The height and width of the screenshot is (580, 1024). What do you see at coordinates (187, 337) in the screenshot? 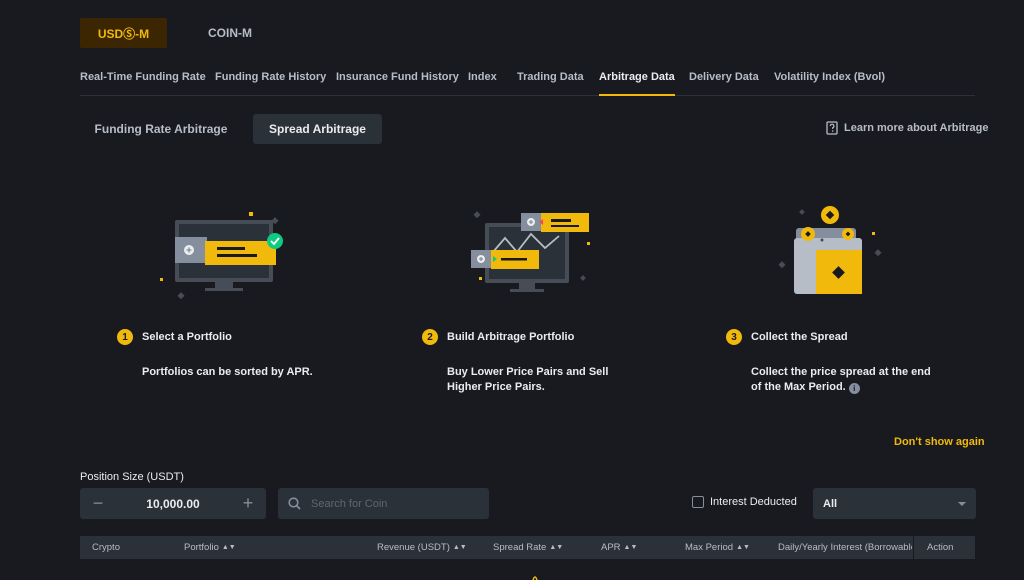
I see `step-title: Select a Portfolio` at bounding box center [187, 337].